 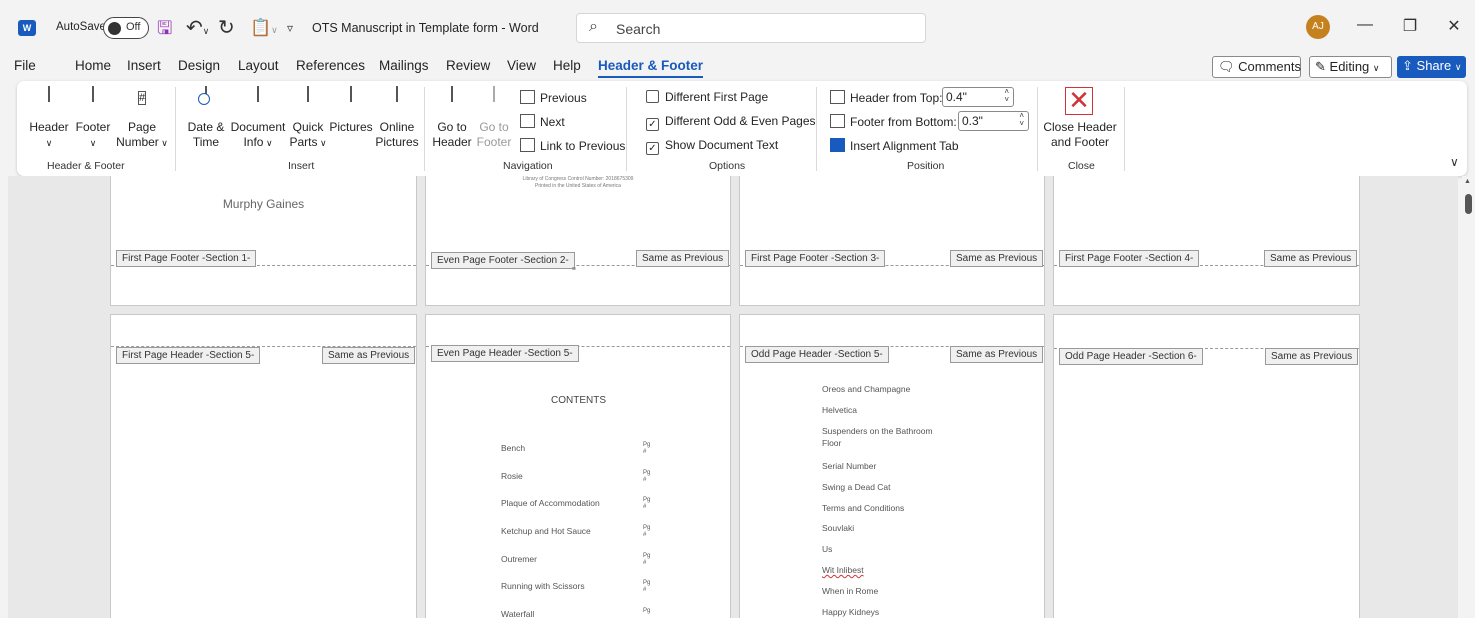 What do you see at coordinates (647, 531) in the screenshot?
I see `toc-page-ref: Pg #` at bounding box center [647, 531].